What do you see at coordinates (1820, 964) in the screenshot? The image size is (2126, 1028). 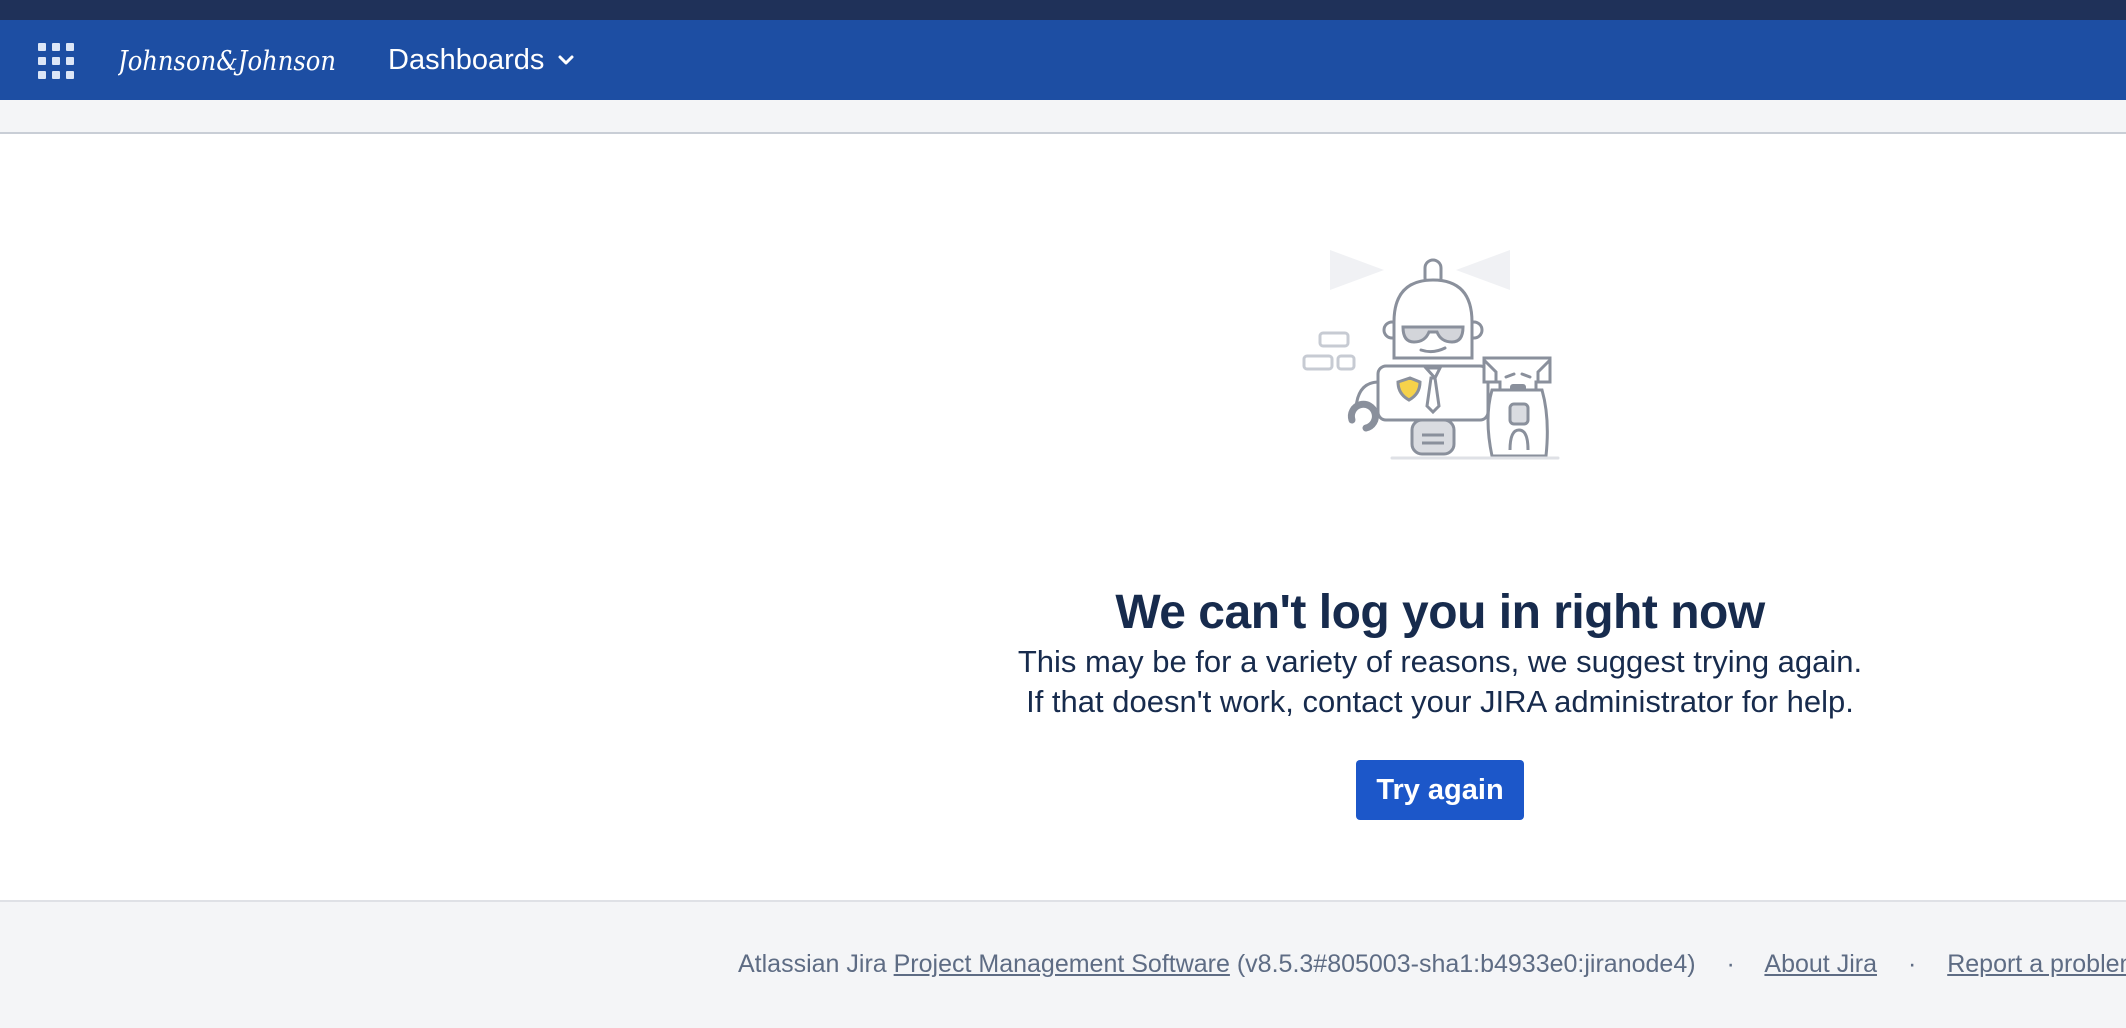 I see `about-jira-link: About Jira` at bounding box center [1820, 964].